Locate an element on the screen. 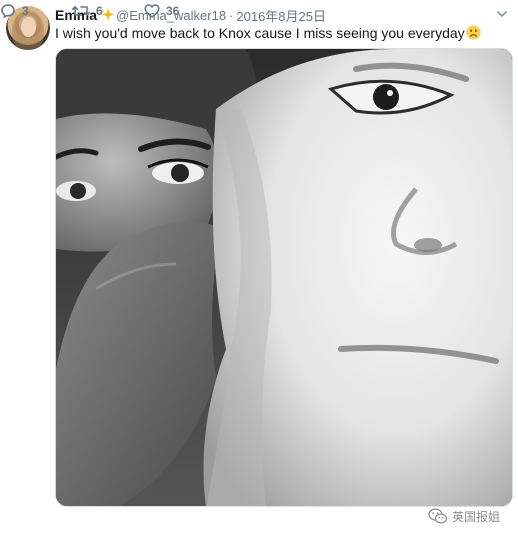  reply-icon is located at coordinates (8, 11).